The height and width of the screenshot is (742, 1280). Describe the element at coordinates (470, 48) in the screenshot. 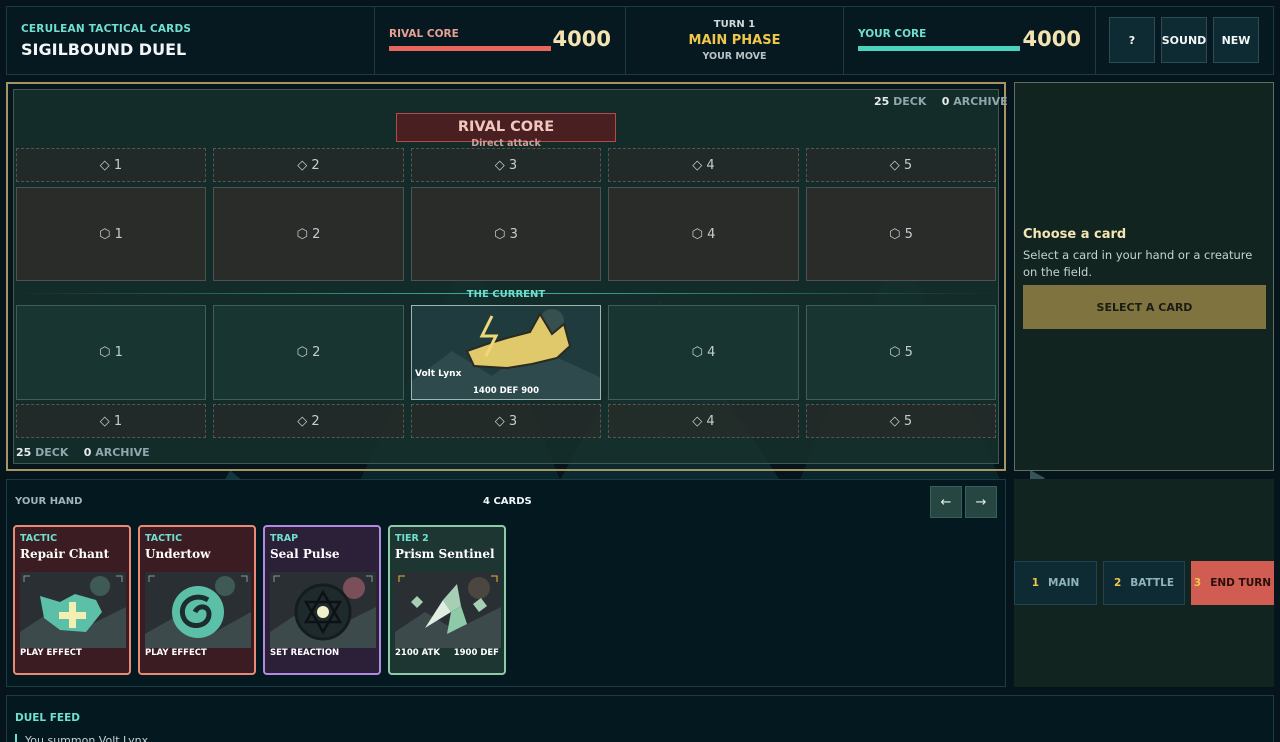

I see `rival-core-bar` at that location.